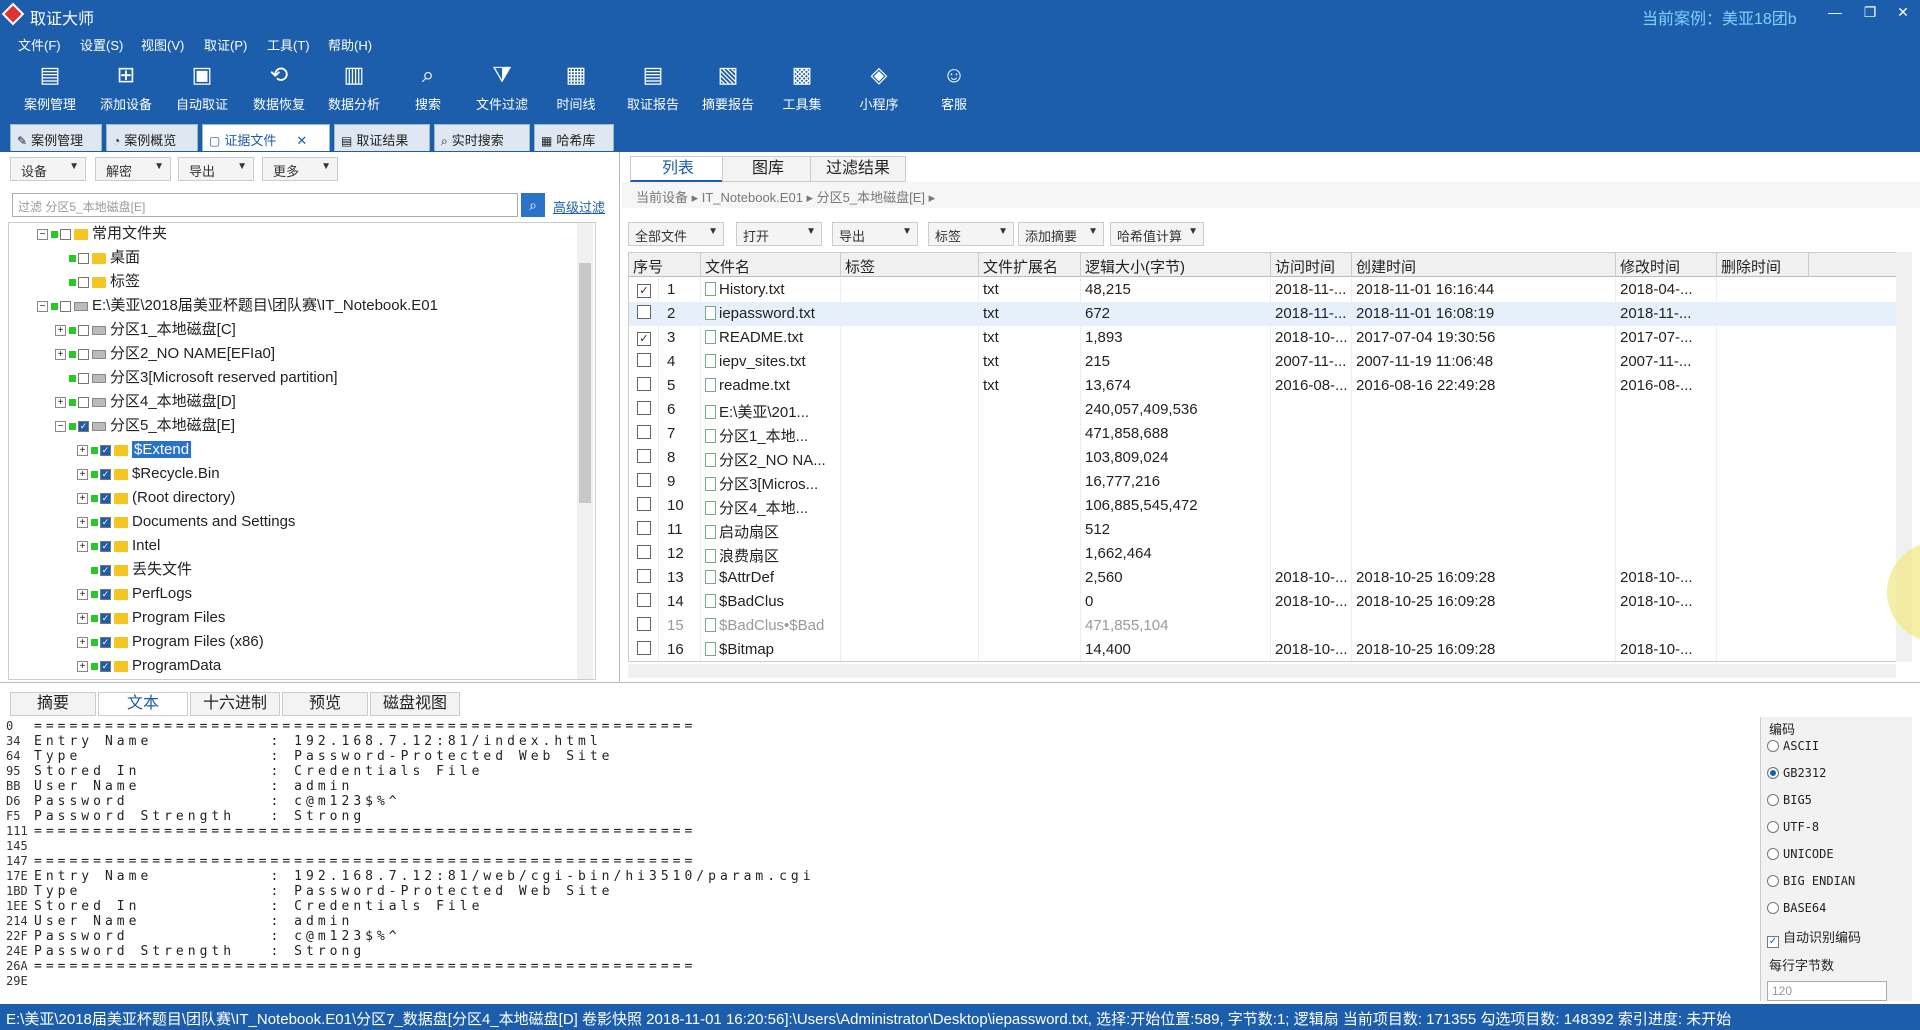  I want to click on tree-node: + ✓ Program Files, so click(151, 618).